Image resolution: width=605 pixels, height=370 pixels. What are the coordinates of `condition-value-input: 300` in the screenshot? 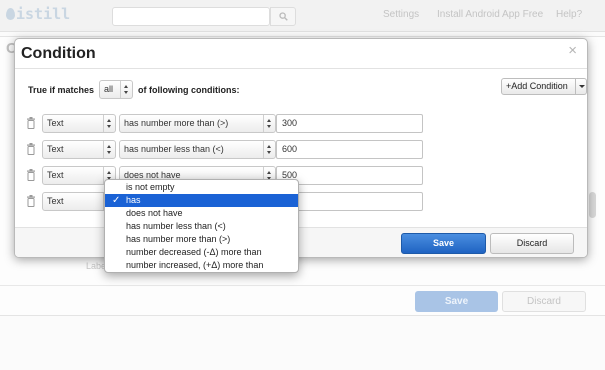 It's located at (349, 123).